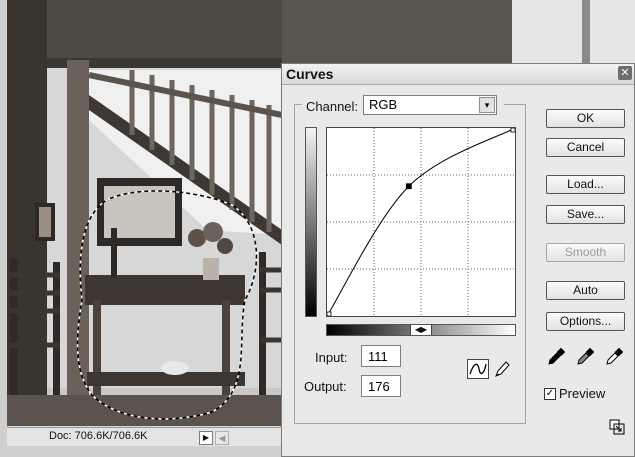 Image resolution: width=635 pixels, height=457 pixels. Describe the element at coordinates (614, 357) in the screenshot. I see `white-eyedropper-icon` at that location.